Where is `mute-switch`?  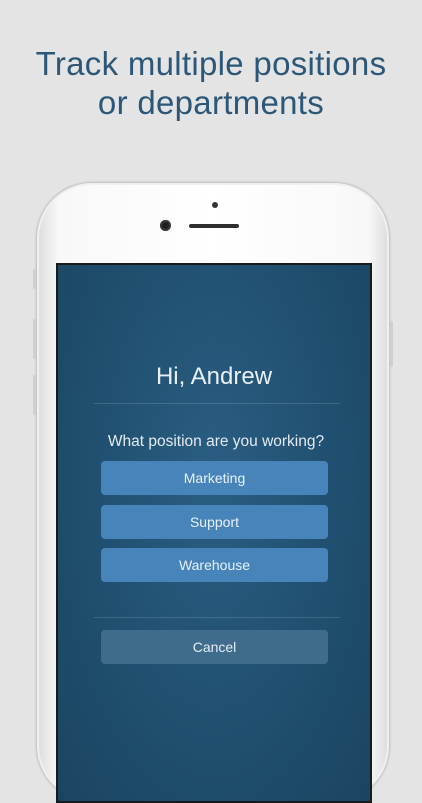
mute-switch is located at coordinates (34, 279).